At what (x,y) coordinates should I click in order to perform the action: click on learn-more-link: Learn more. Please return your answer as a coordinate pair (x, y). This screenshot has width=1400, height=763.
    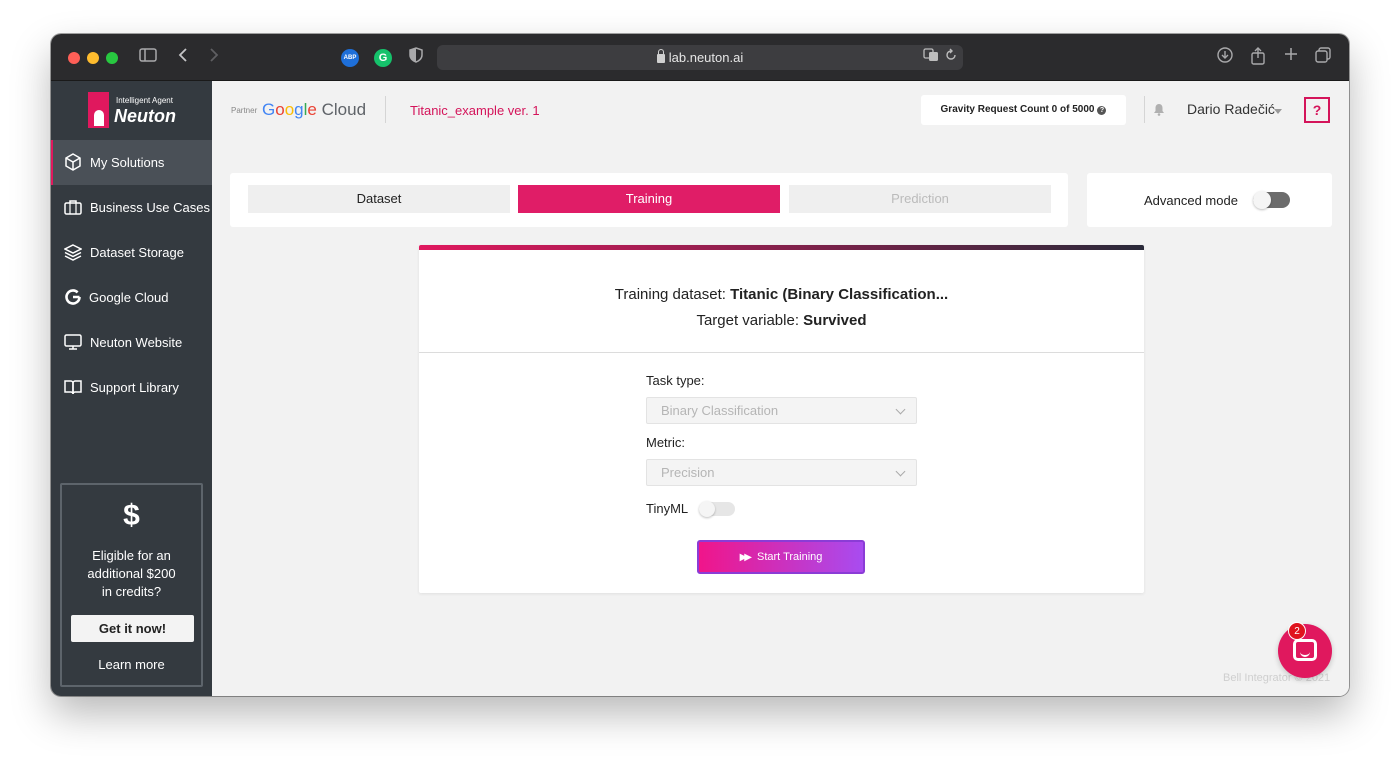
    Looking at the image, I should click on (131, 664).